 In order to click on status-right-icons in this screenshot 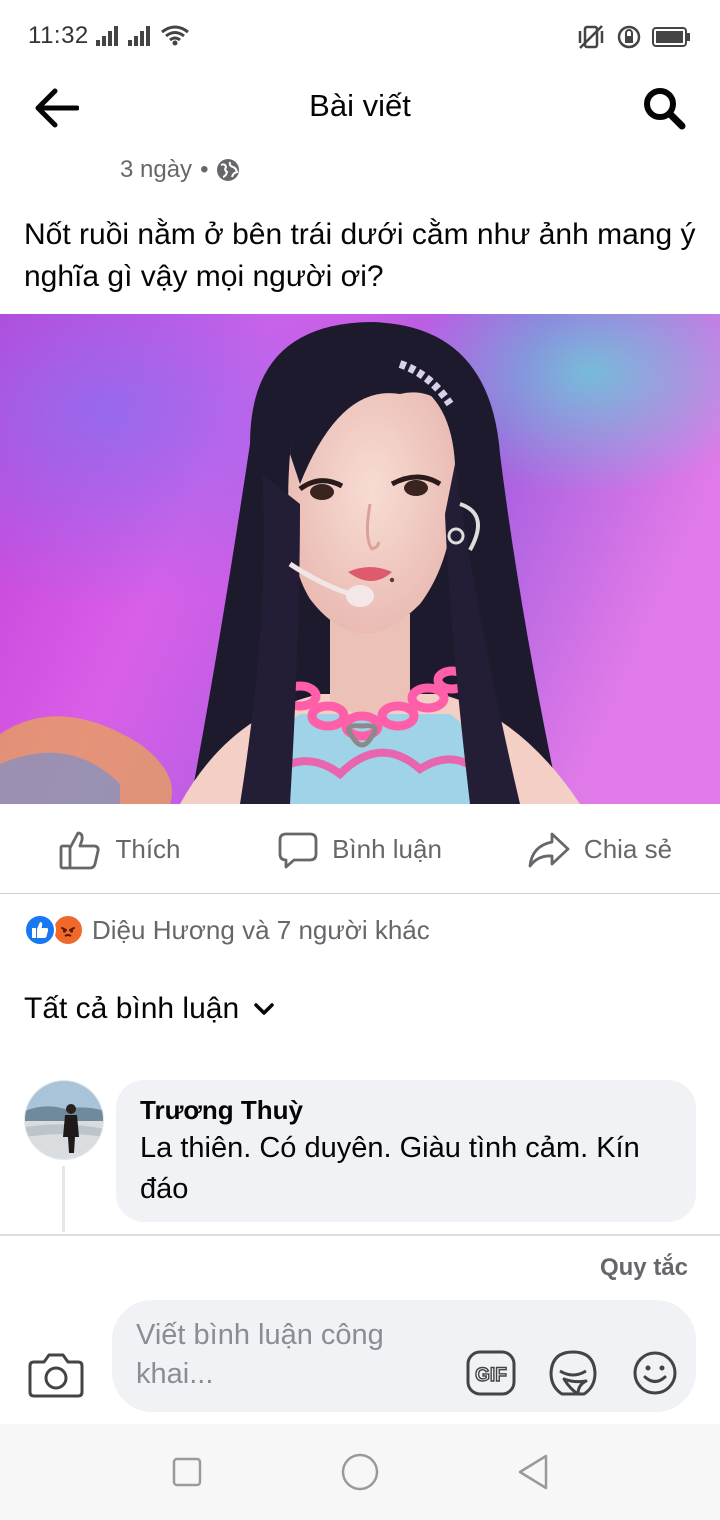, I will do `click(634, 37)`.